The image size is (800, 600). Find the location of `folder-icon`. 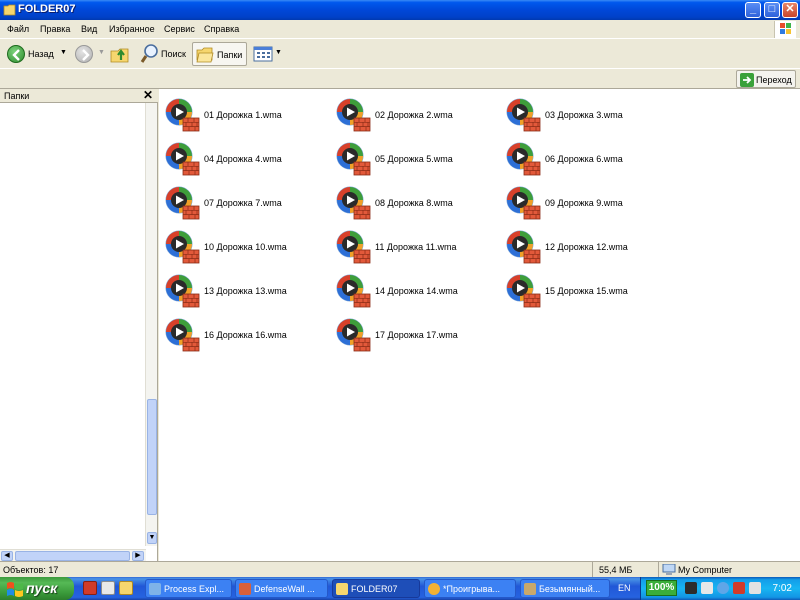

folder-icon is located at coordinates (9, 10).